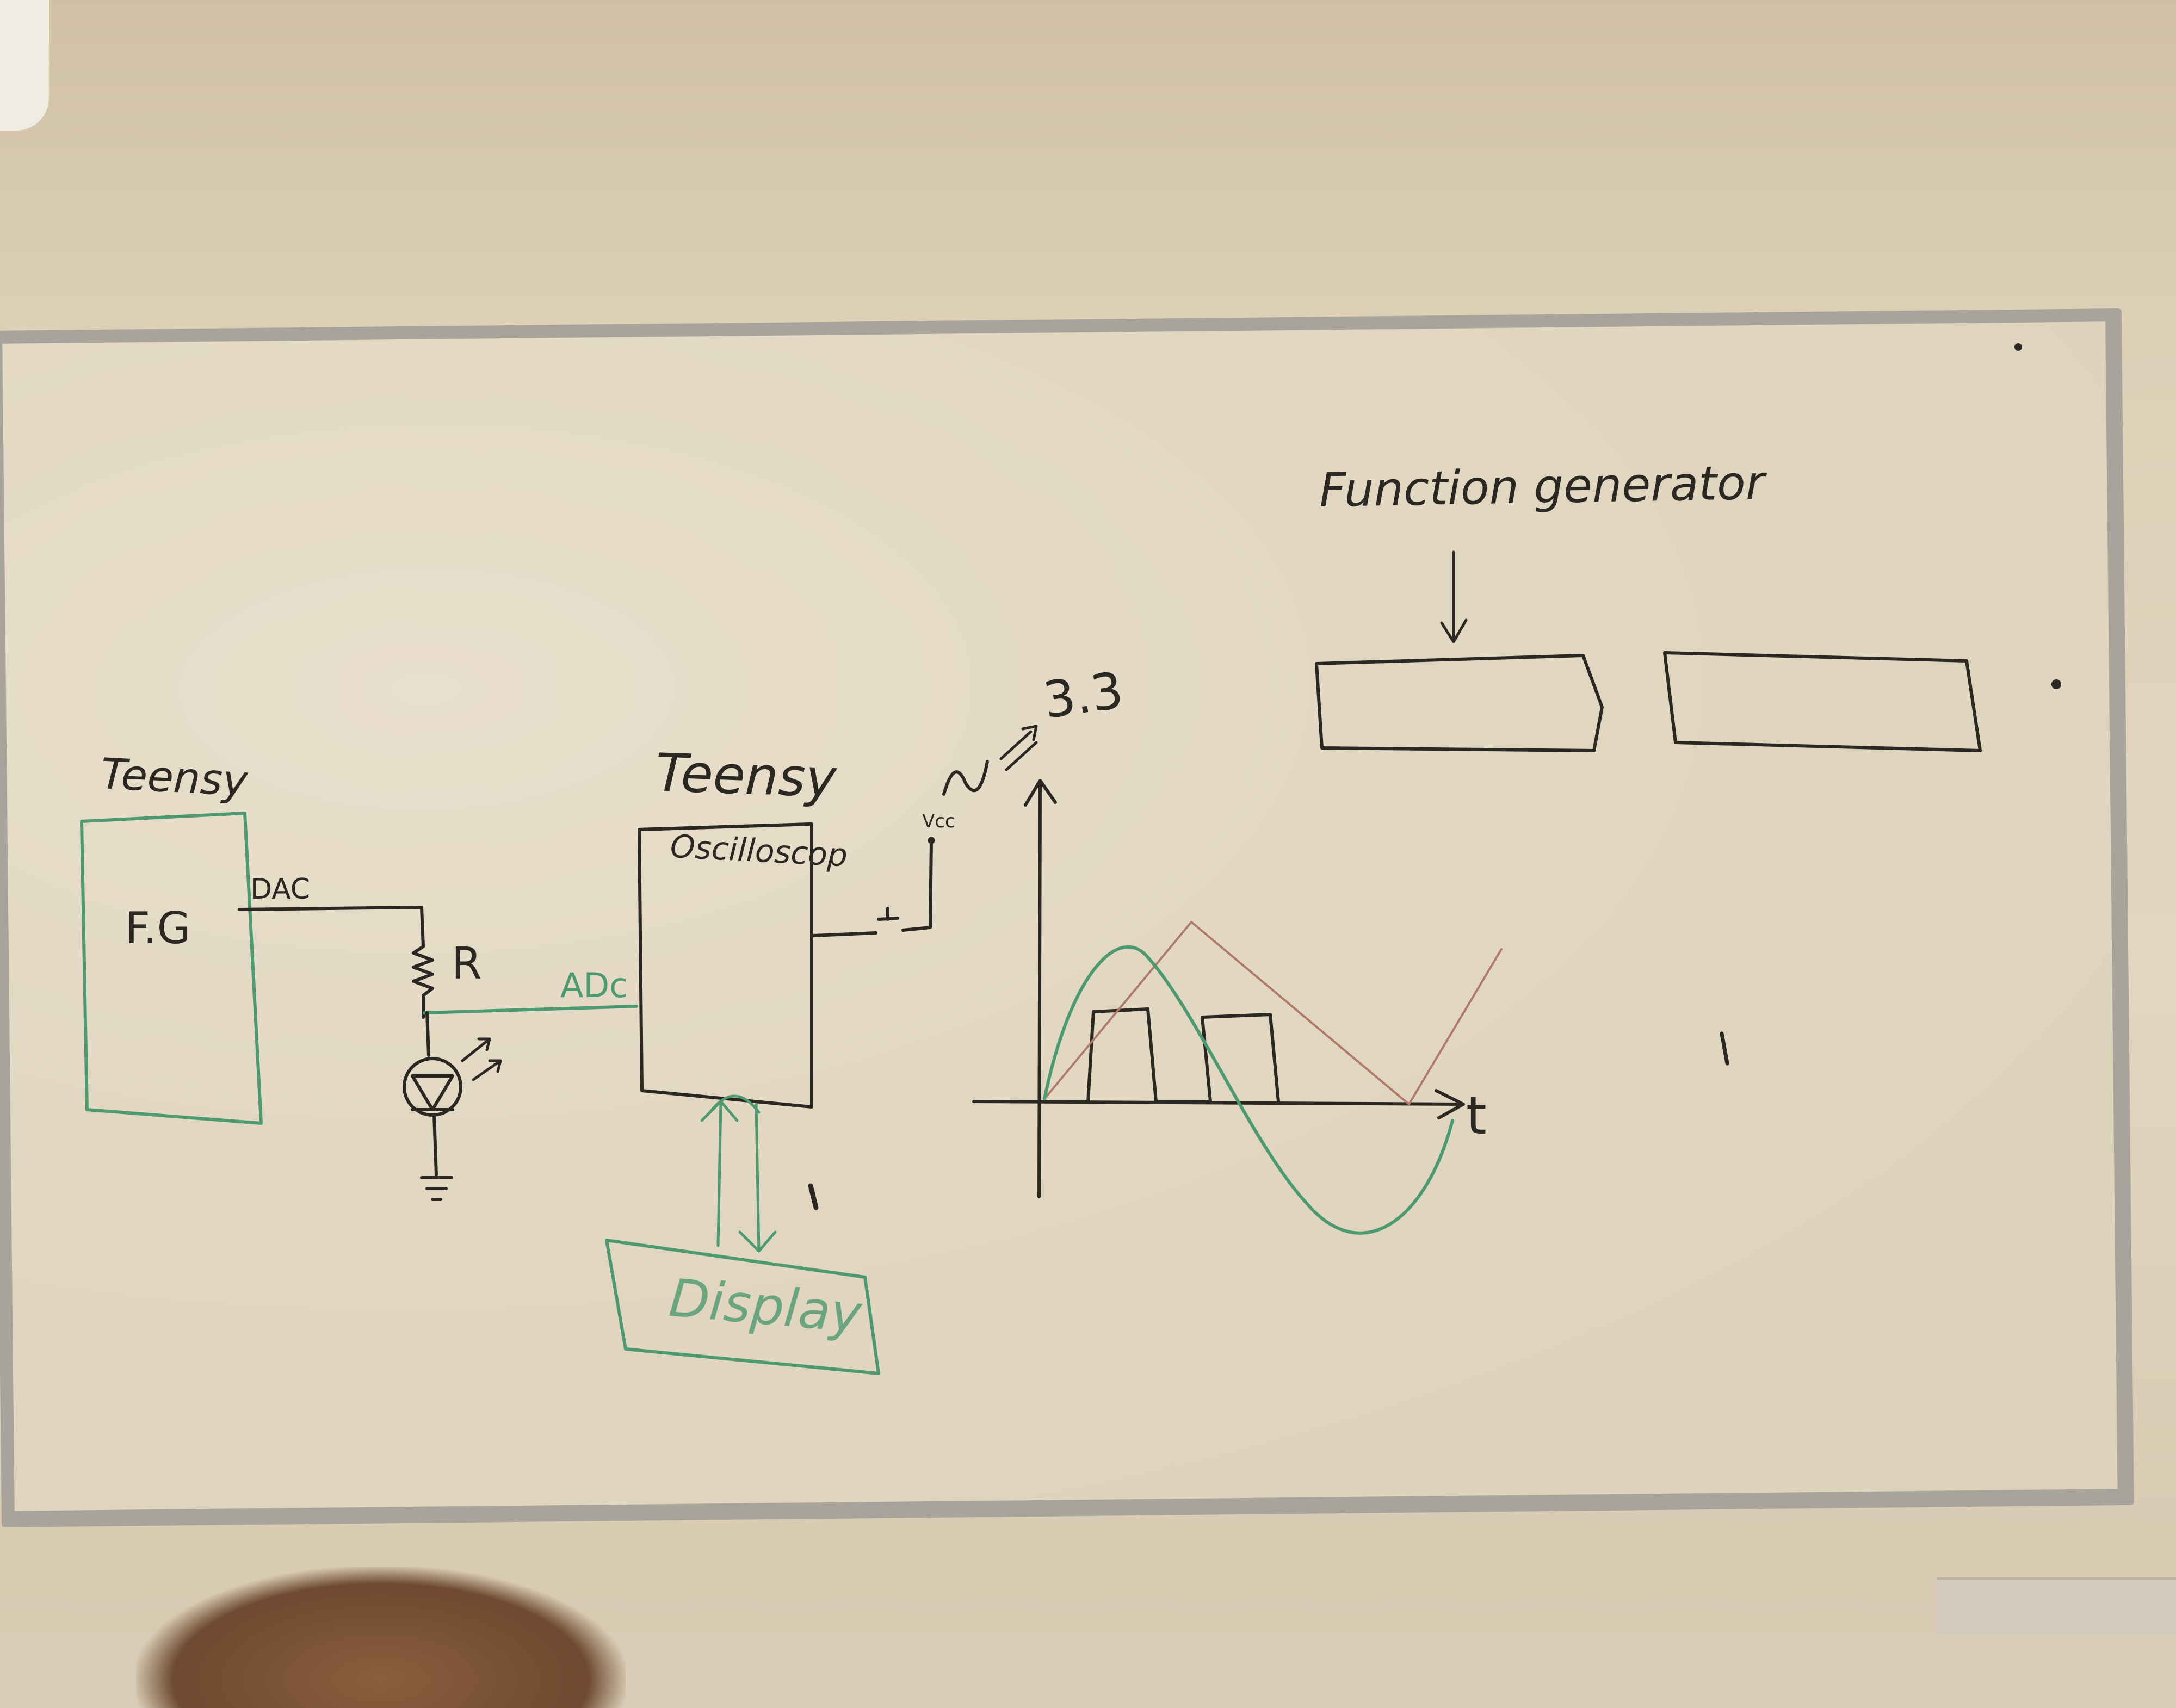 This screenshot has height=1708, width=2176. I want to click on triangle-wave, so click(1273, 1013).